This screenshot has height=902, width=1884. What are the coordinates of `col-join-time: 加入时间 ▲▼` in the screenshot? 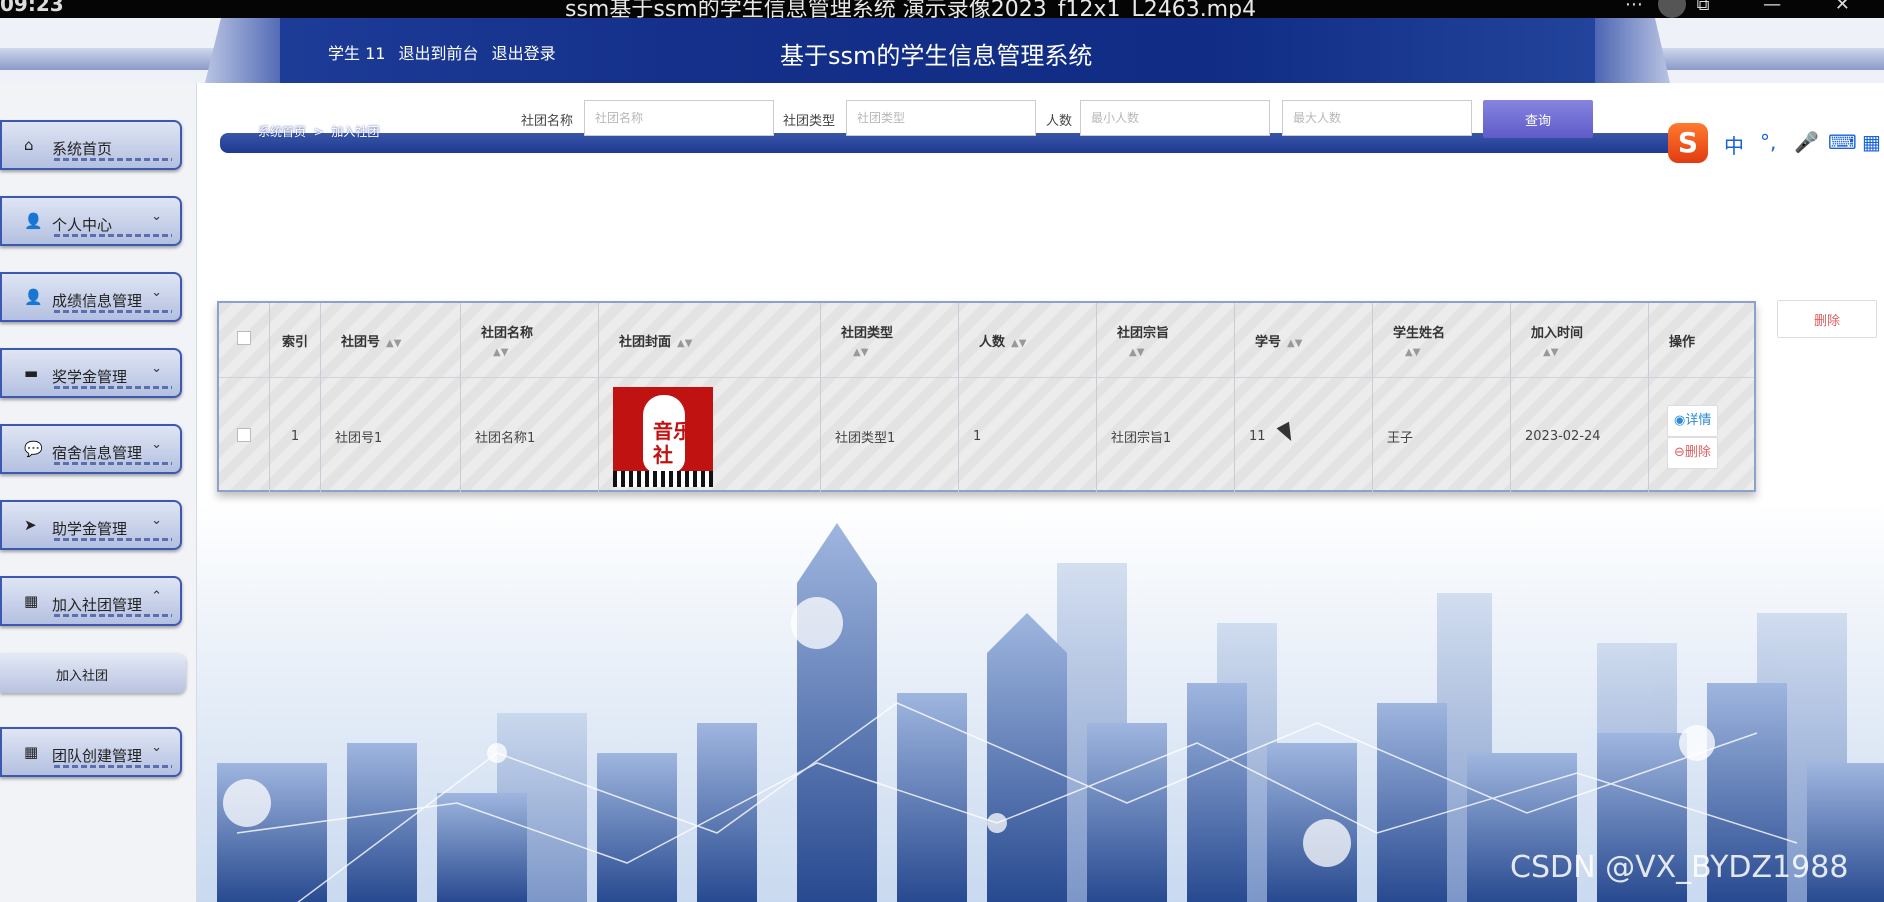 It's located at (1579, 340).